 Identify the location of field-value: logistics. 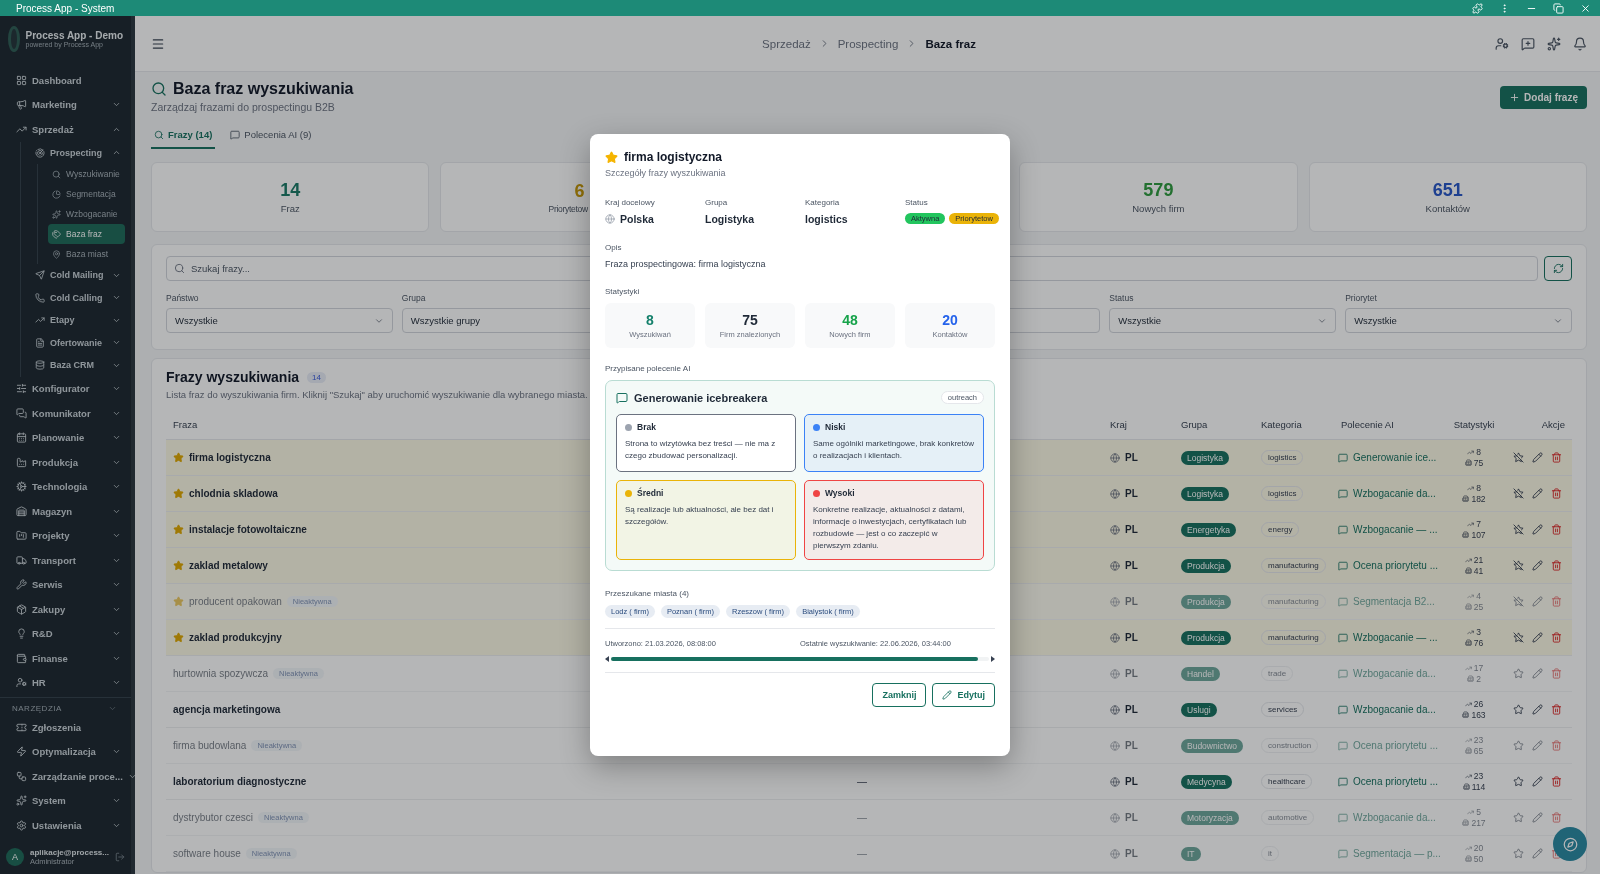
(827, 219).